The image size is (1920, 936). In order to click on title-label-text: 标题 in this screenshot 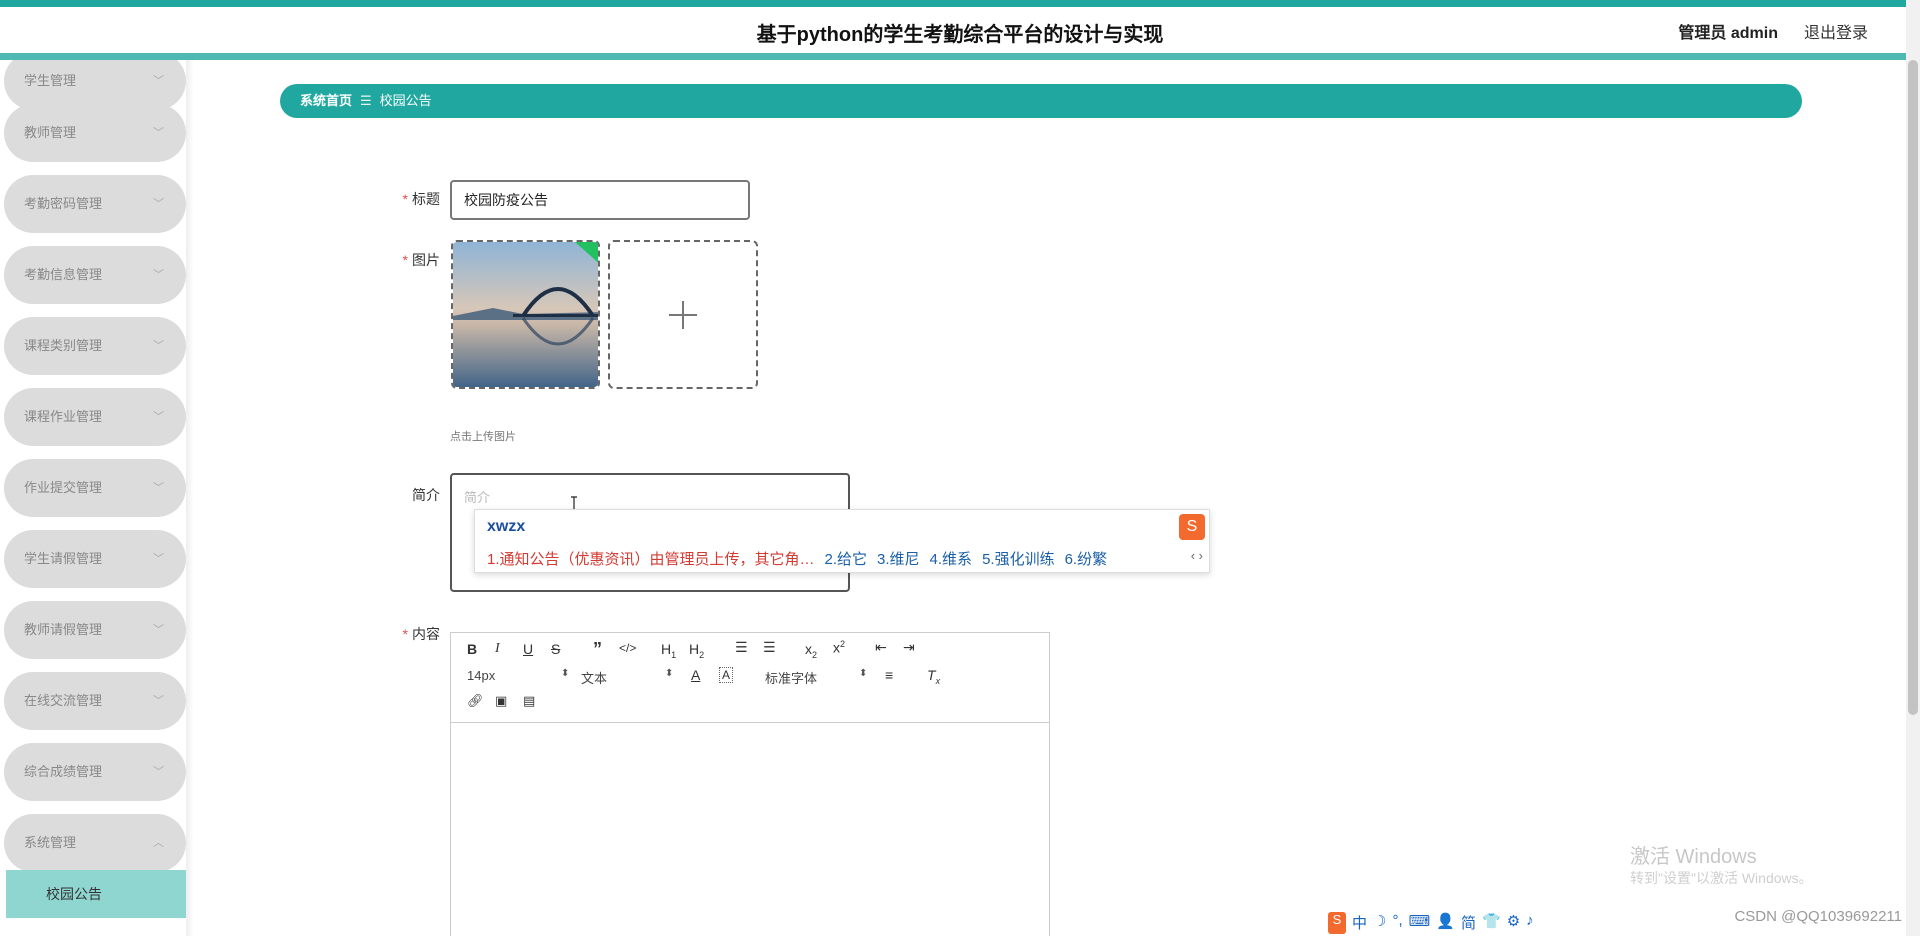, I will do `click(426, 199)`.